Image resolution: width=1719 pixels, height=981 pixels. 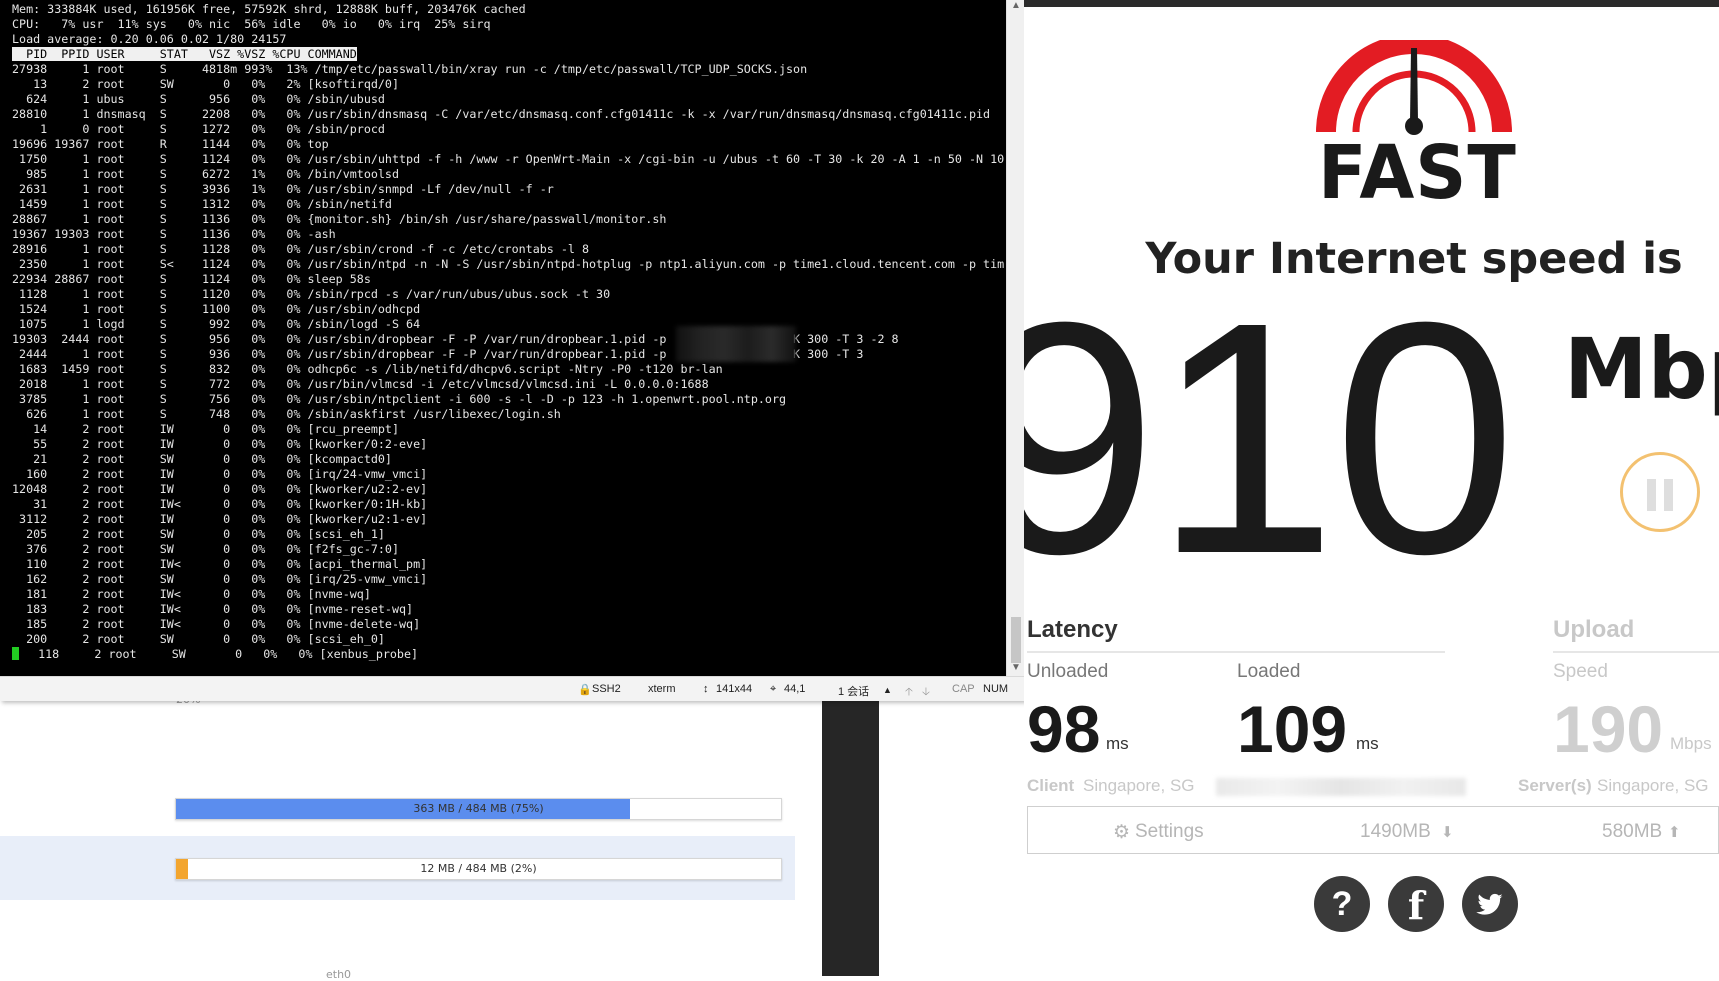 What do you see at coordinates (1660, 492) in the screenshot?
I see `pause-button` at bounding box center [1660, 492].